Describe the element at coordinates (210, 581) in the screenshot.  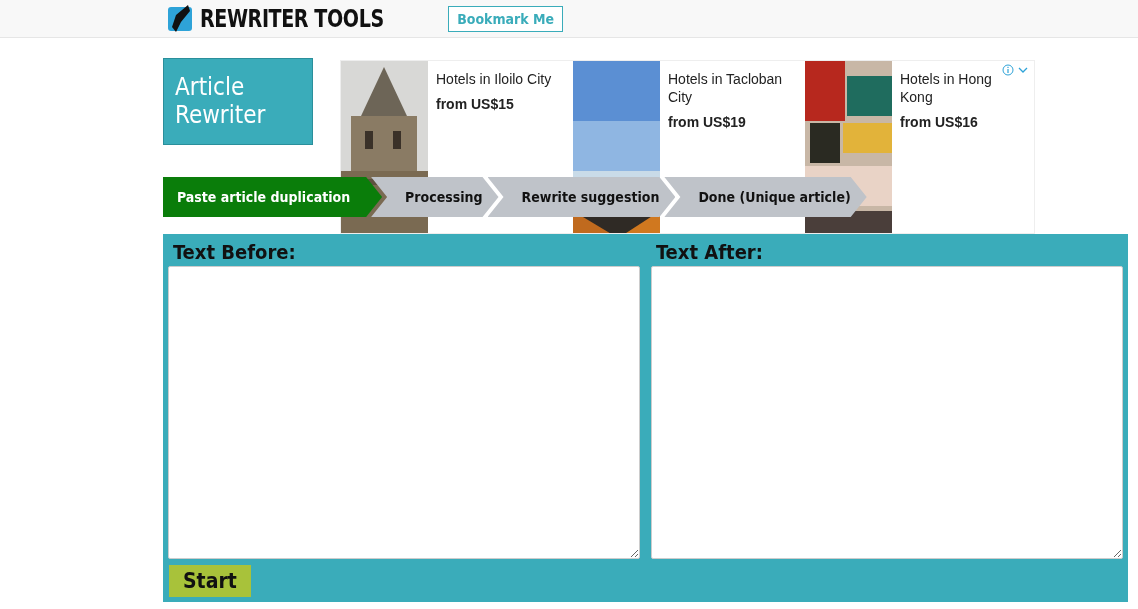
I see `start-button: Start` at that location.